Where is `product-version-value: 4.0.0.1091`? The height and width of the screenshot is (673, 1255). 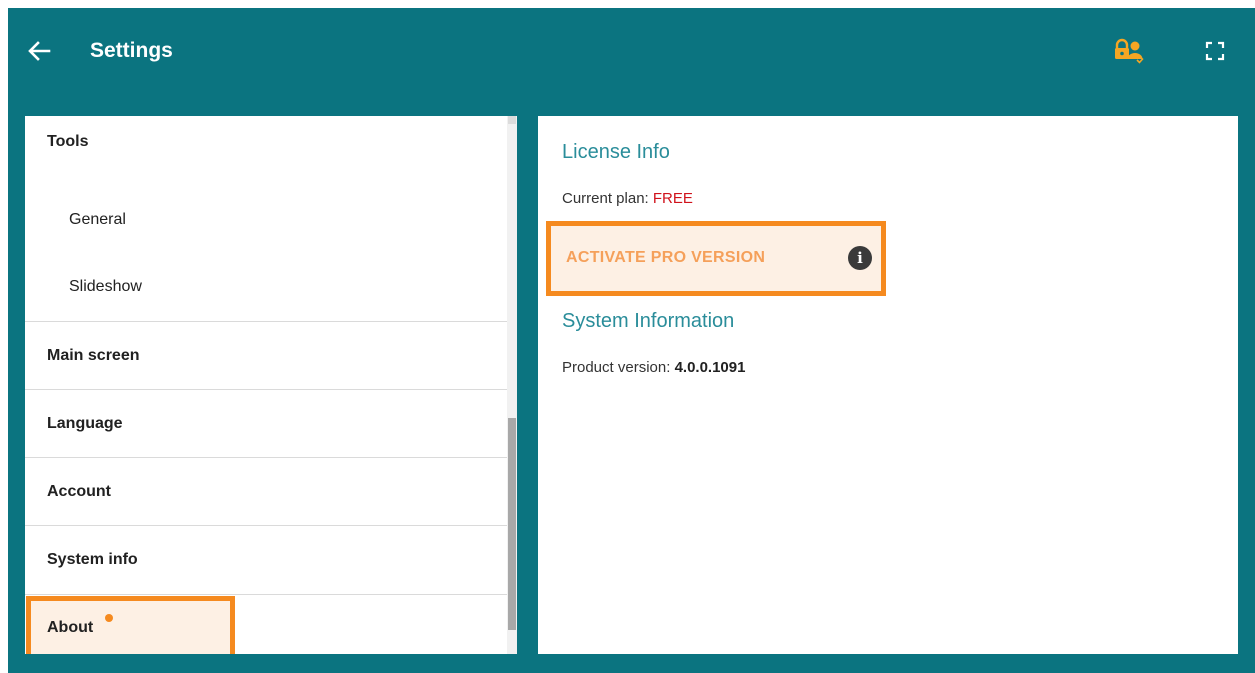
product-version-value: 4.0.0.1091 is located at coordinates (710, 367).